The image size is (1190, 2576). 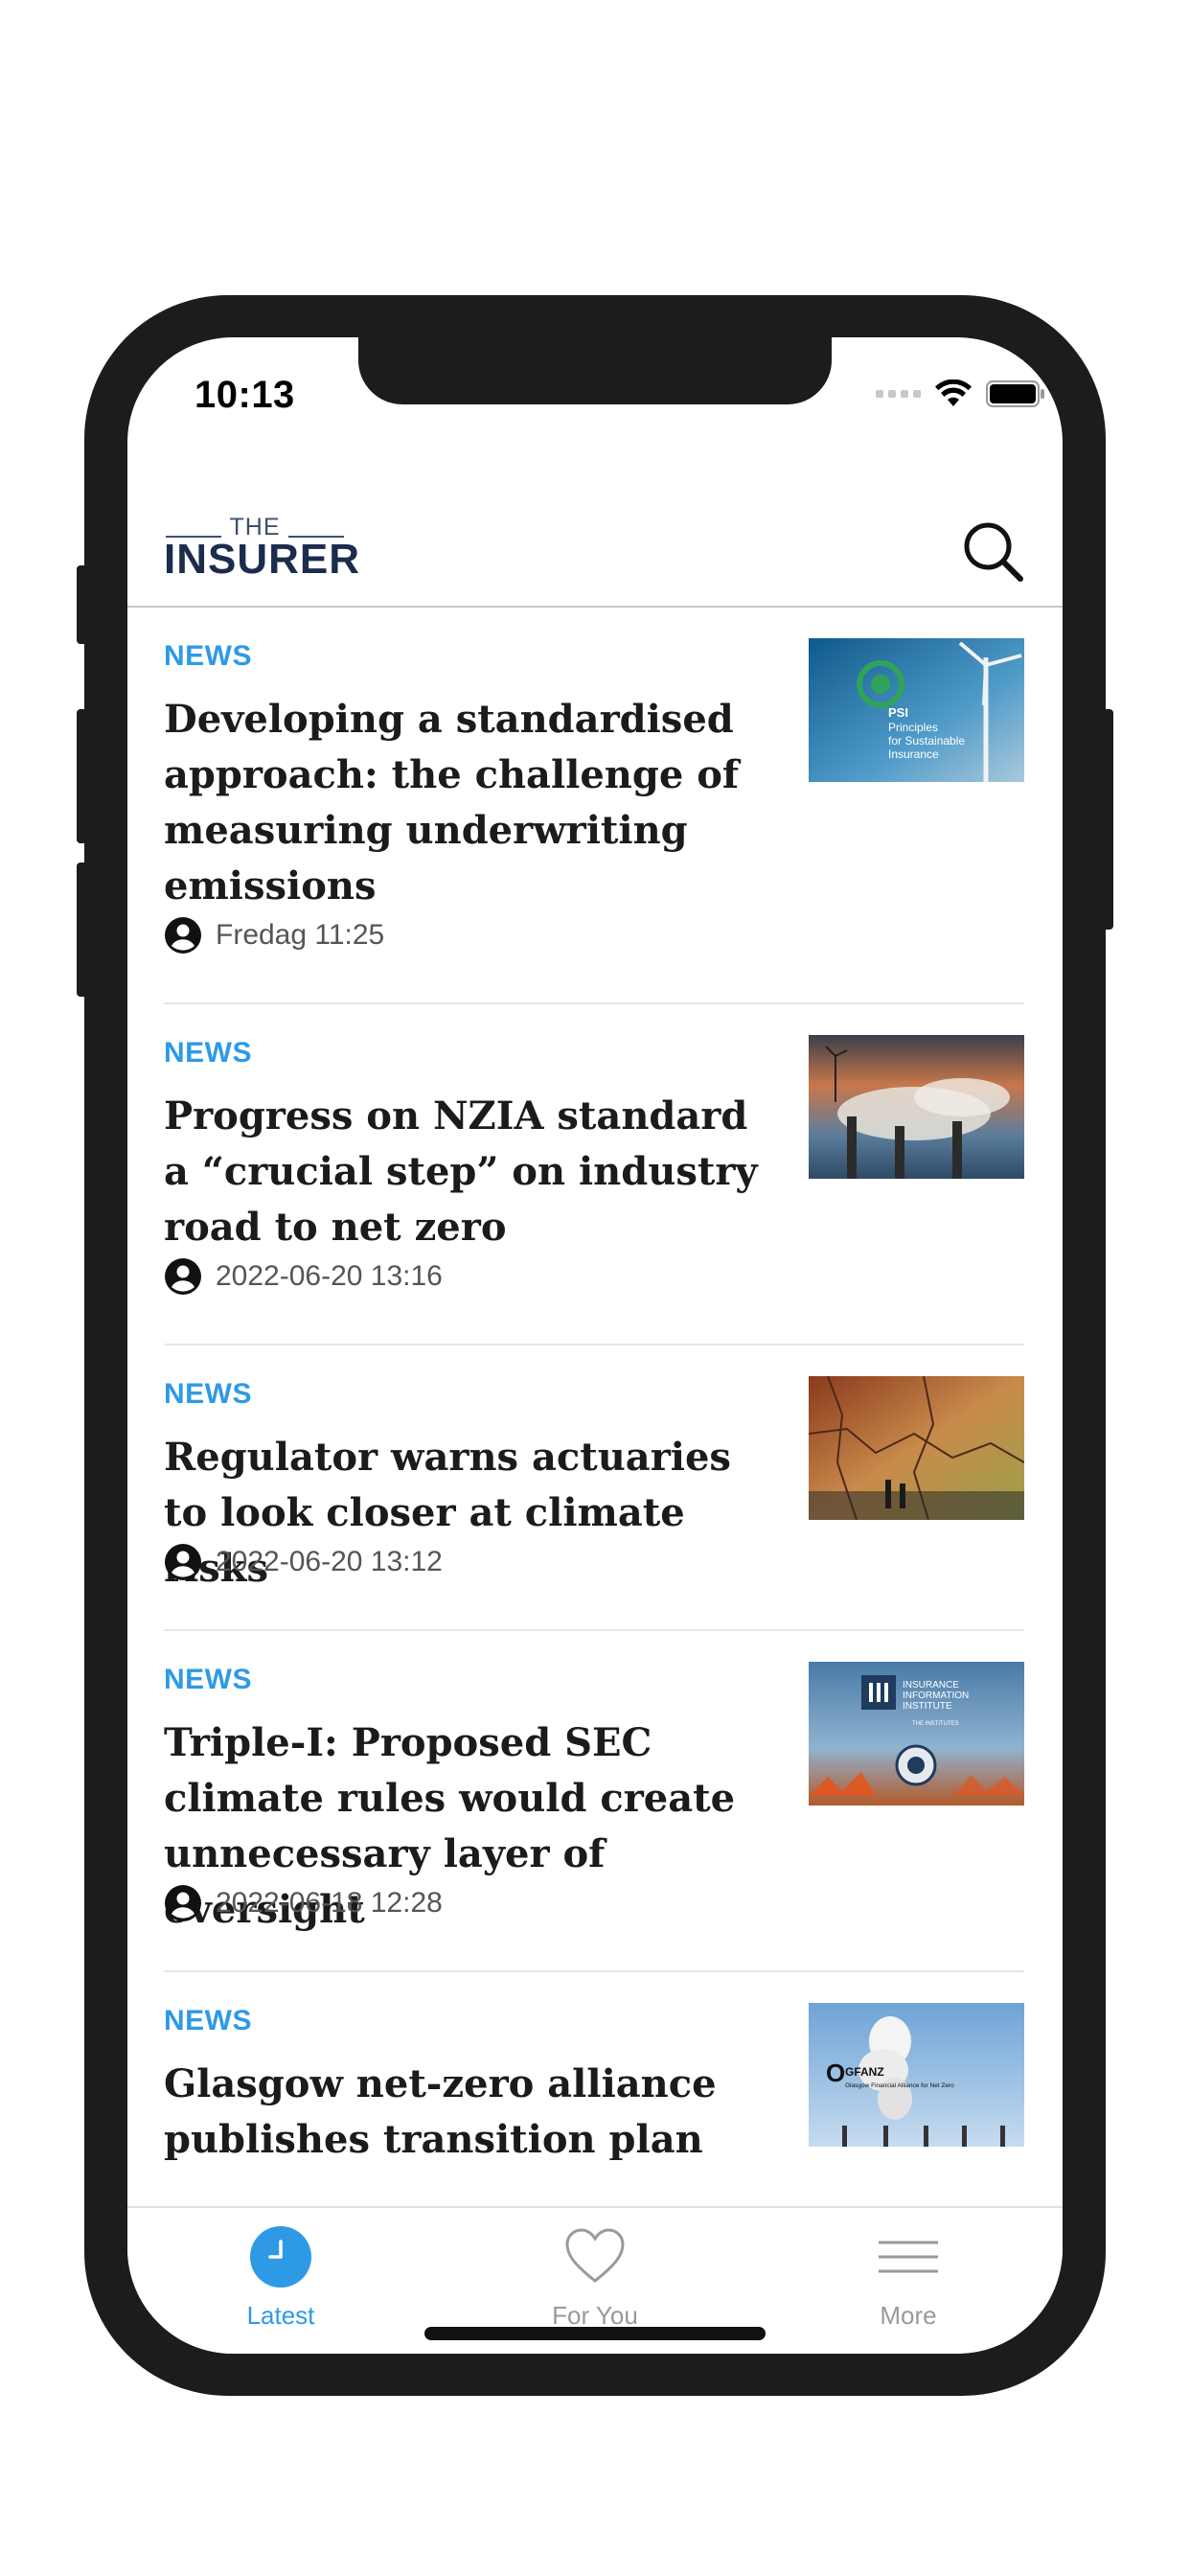 What do you see at coordinates (245, 395) in the screenshot?
I see `status-time: 10:13` at bounding box center [245, 395].